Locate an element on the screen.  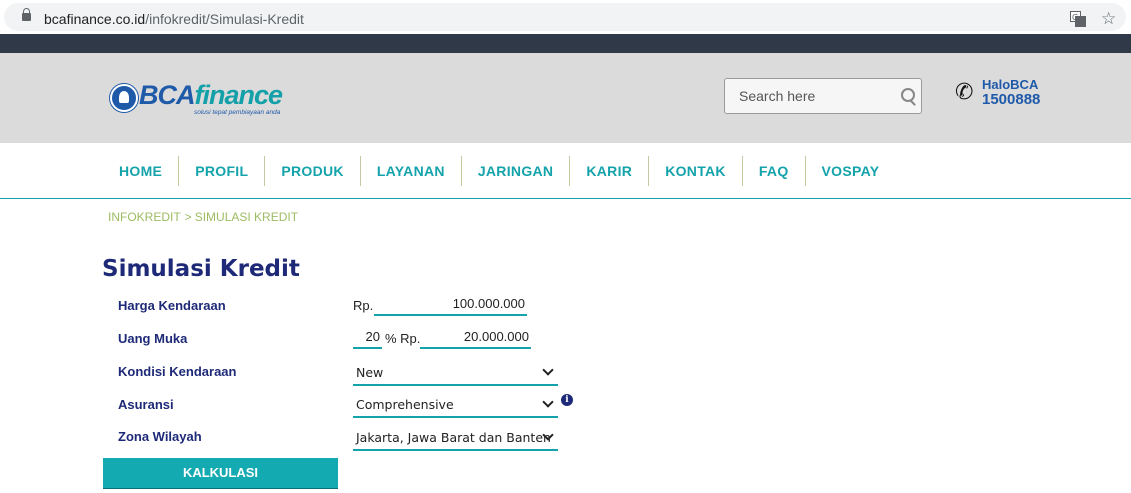
search-icon is located at coordinates (908, 95).